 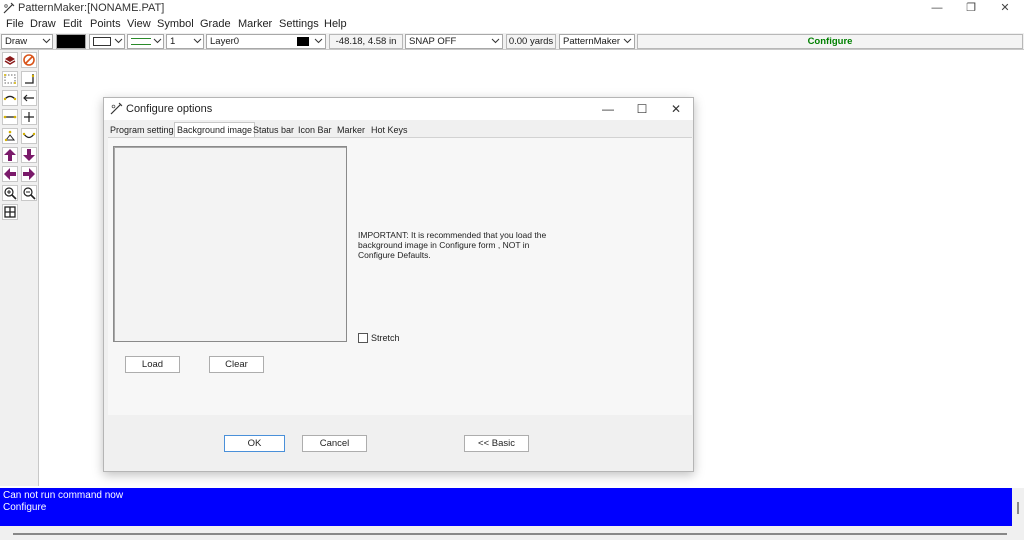 I want to click on dotted-rect-icon, so click(x=10, y=79).